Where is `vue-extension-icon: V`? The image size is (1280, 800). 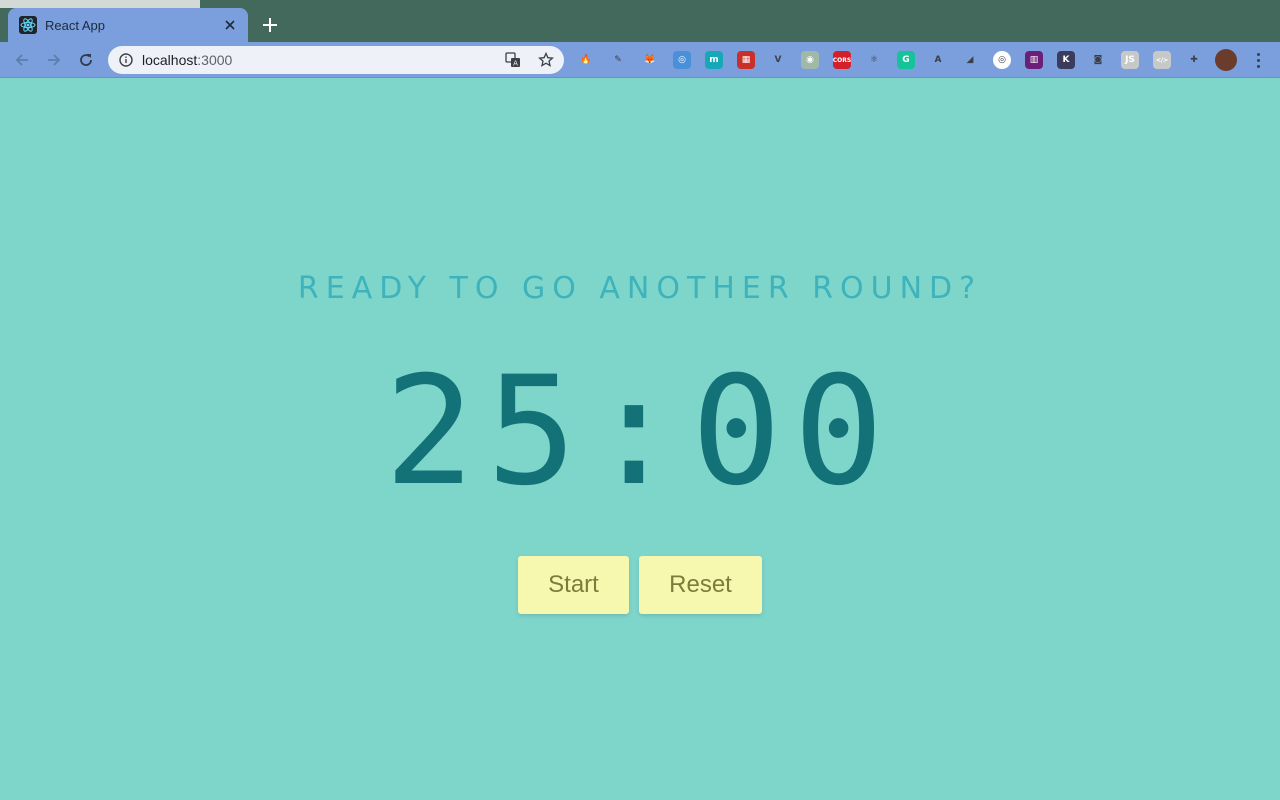 vue-extension-icon: V is located at coordinates (778, 60).